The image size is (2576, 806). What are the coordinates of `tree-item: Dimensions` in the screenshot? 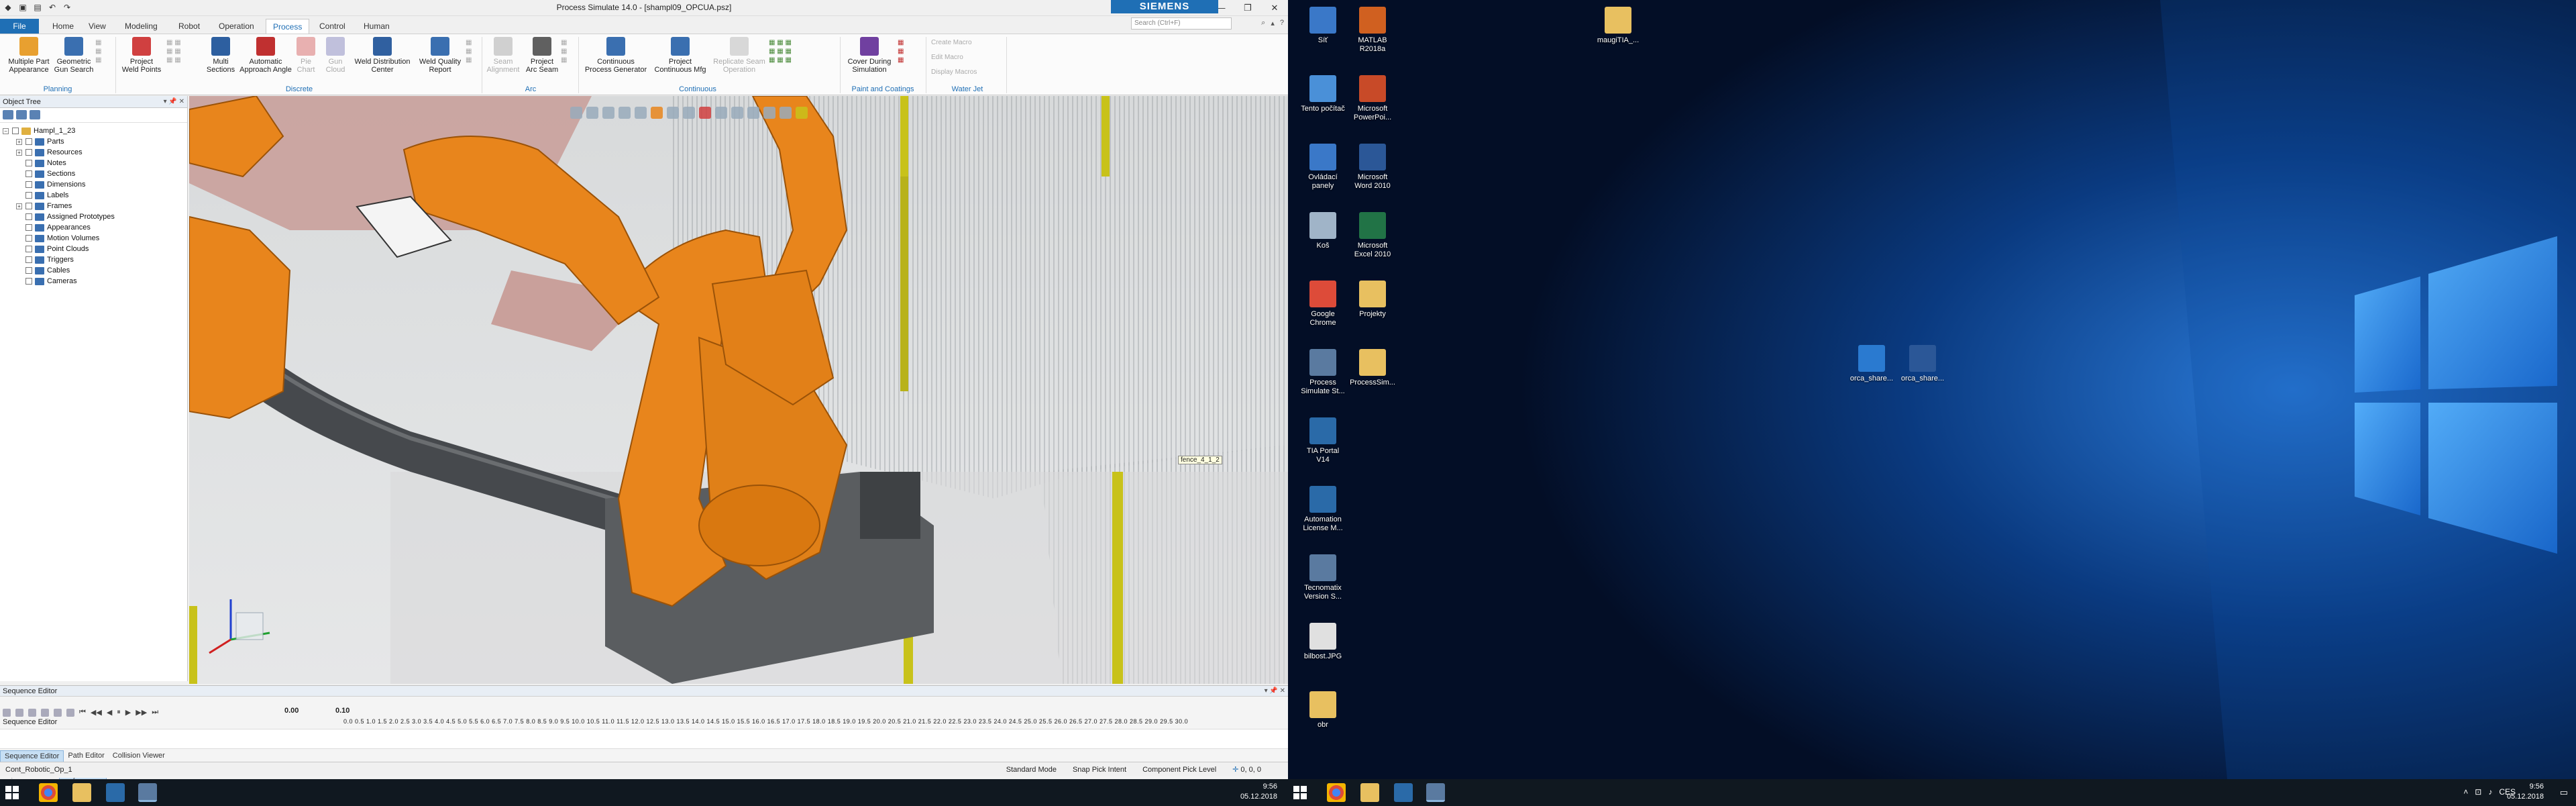 It's located at (93, 184).